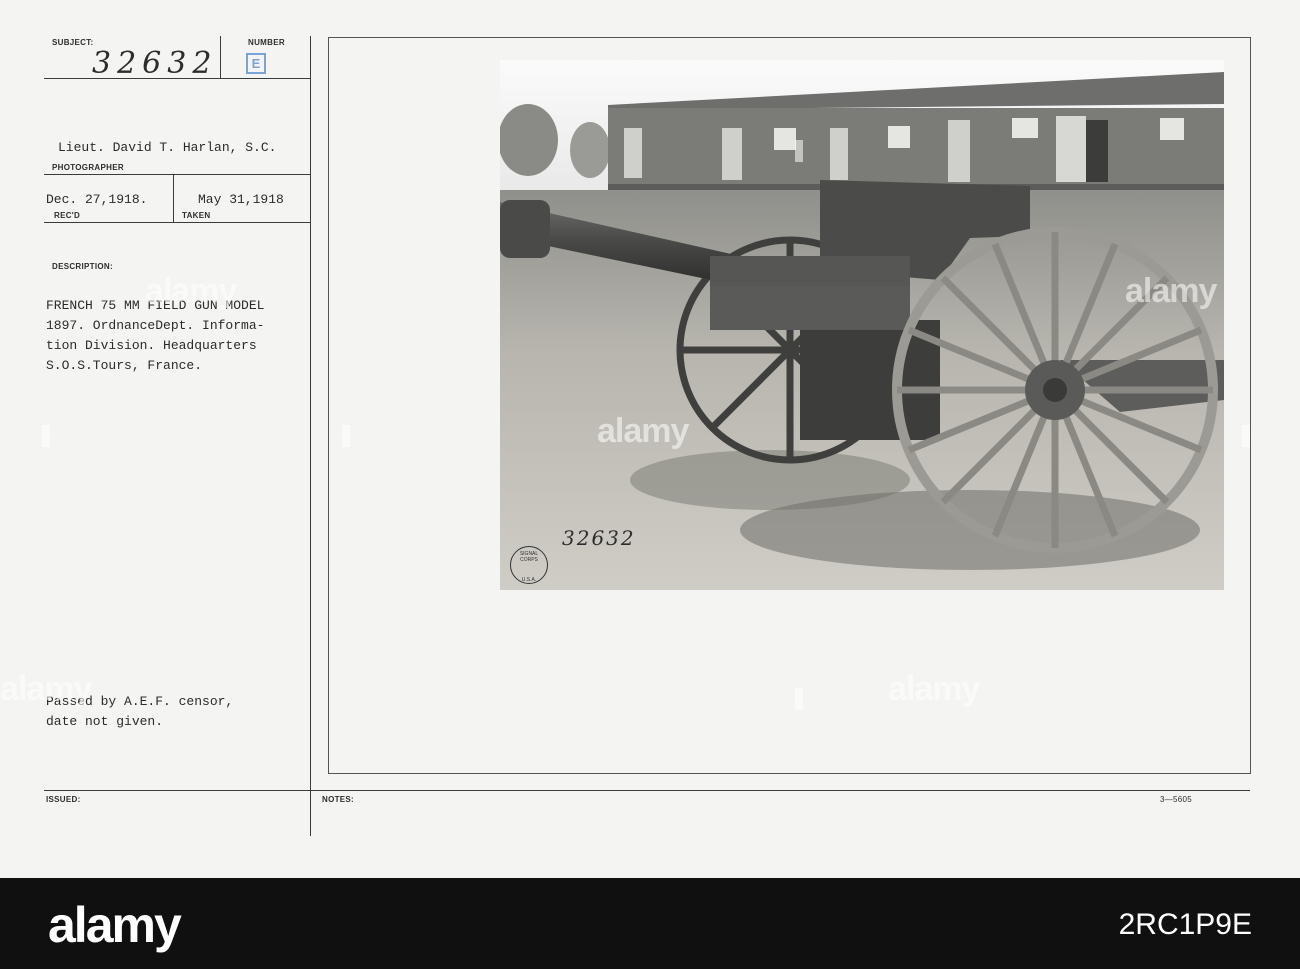  Describe the element at coordinates (256, 63) in the screenshot. I see `number-stamp: E` at that location.